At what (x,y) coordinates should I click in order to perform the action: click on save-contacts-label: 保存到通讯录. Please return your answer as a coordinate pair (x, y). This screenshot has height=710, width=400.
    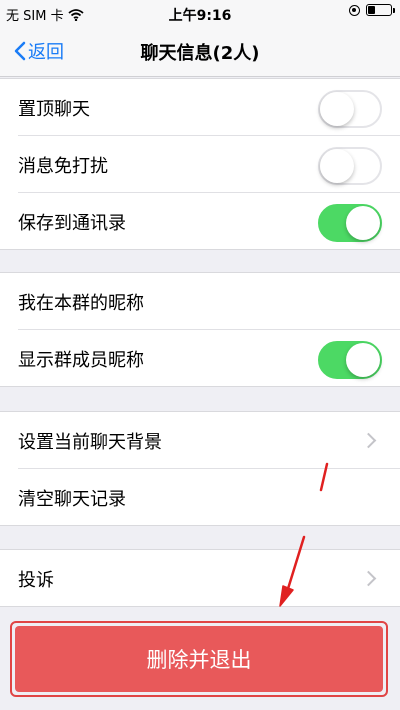
    Looking at the image, I should click on (72, 223).